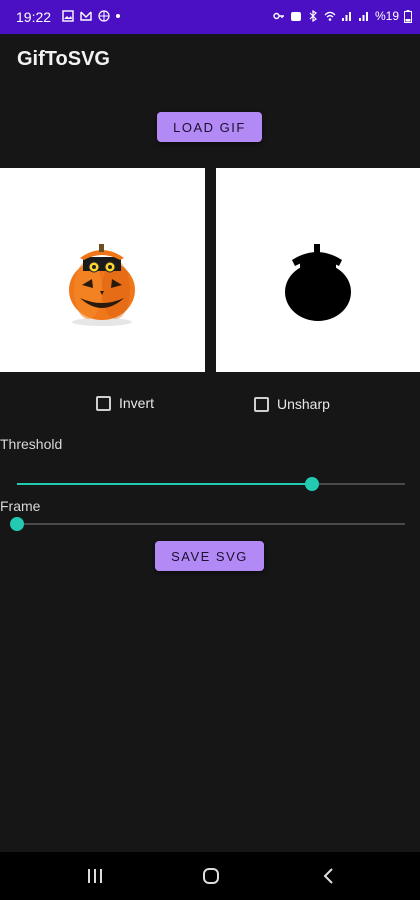 Image resolution: width=420 pixels, height=900 pixels. Describe the element at coordinates (31, 444) in the screenshot. I see `threshold-label: Threshold` at that location.